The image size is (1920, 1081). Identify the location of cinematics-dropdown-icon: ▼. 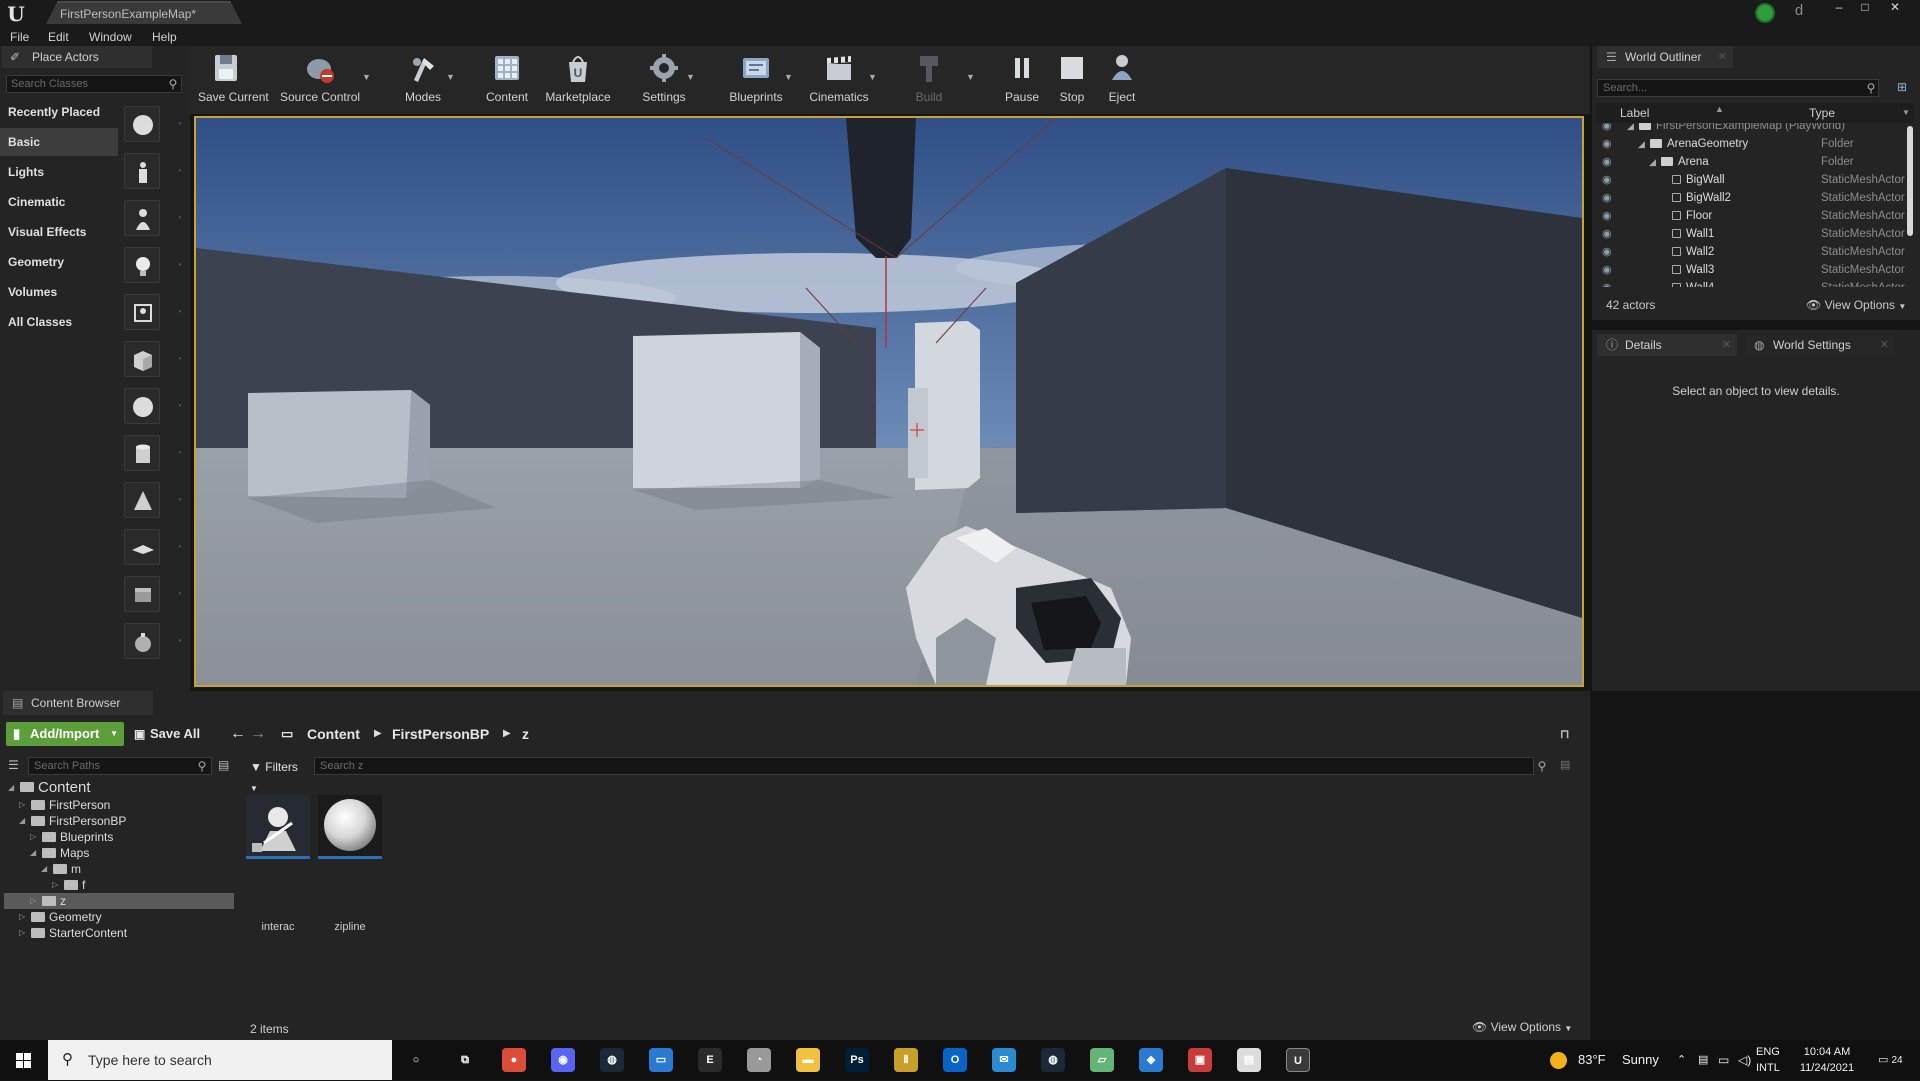
(873, 77).